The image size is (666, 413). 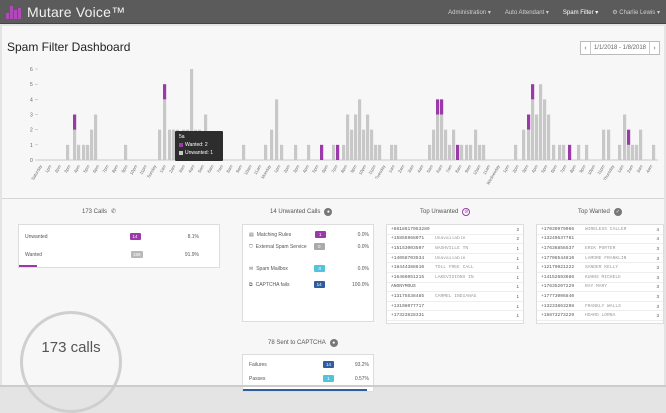 What do you see at coordinates (636, 12) in the screenshot?
I see `nav-item-3: ⚙ Charlie Lewis ▾` at bounding box center [636, 12].